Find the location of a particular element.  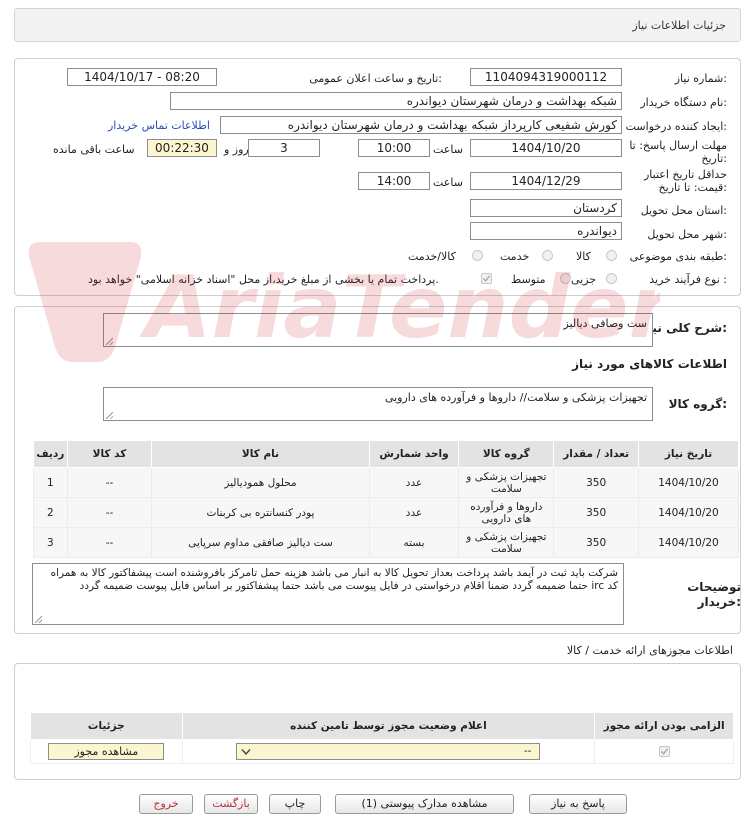

col-code: کد کالا is located at coordinates (109, 454).